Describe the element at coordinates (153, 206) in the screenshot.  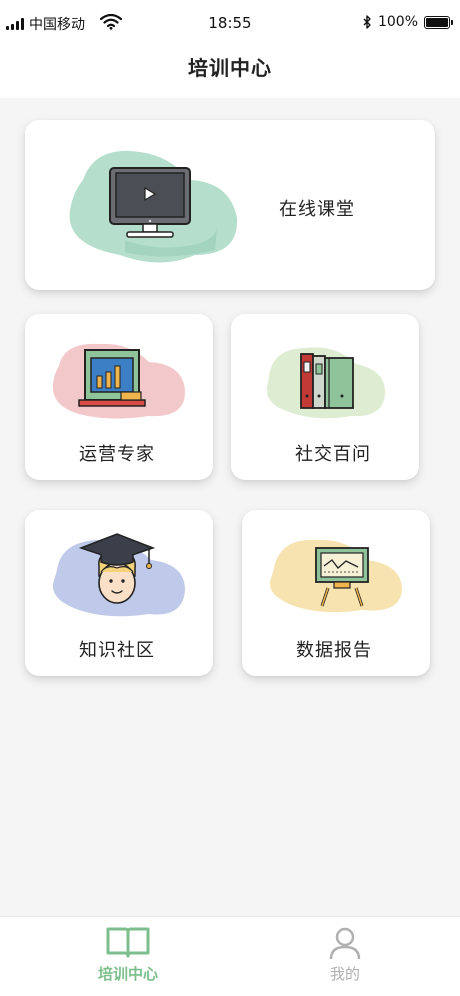
I see `monitor-play-icon` at that location.